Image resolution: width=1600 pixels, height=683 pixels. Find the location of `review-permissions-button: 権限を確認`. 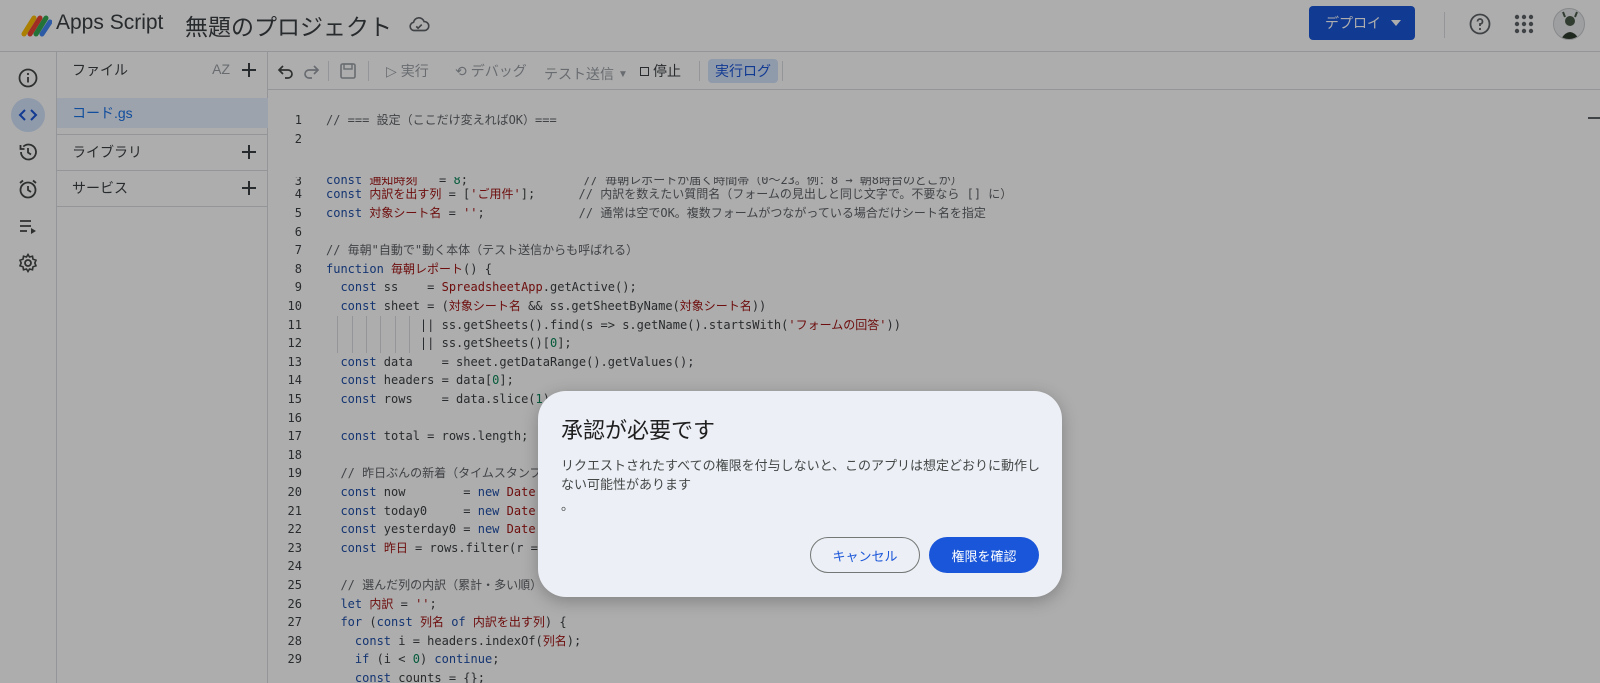

review-permissions-button: 権限を確認 is located at coordinates (984, 555).